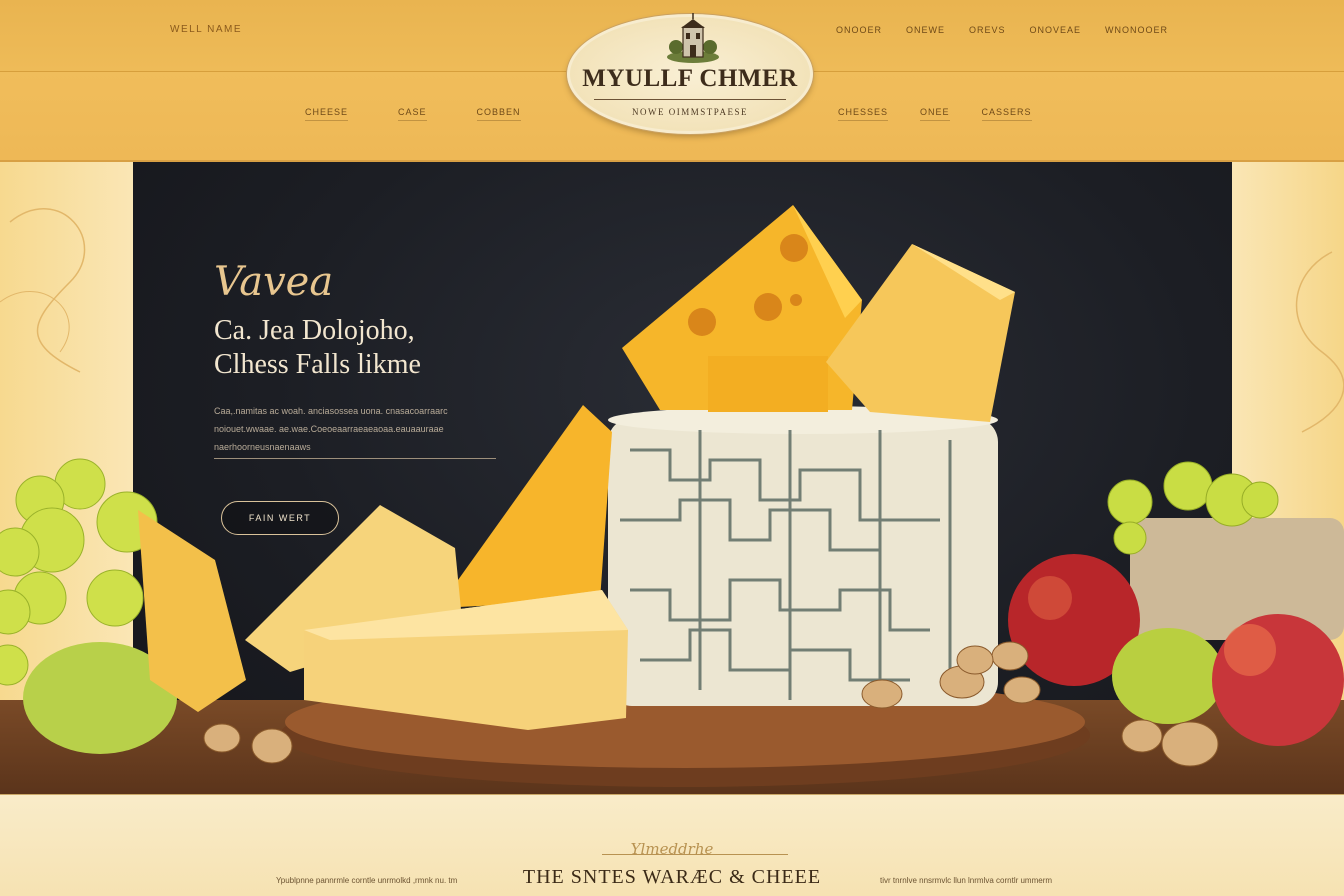 This screenshot has height=896, width=1344. I want to click on main-nav-left: CHEESE CASE COBBEN, so click(413, 114).